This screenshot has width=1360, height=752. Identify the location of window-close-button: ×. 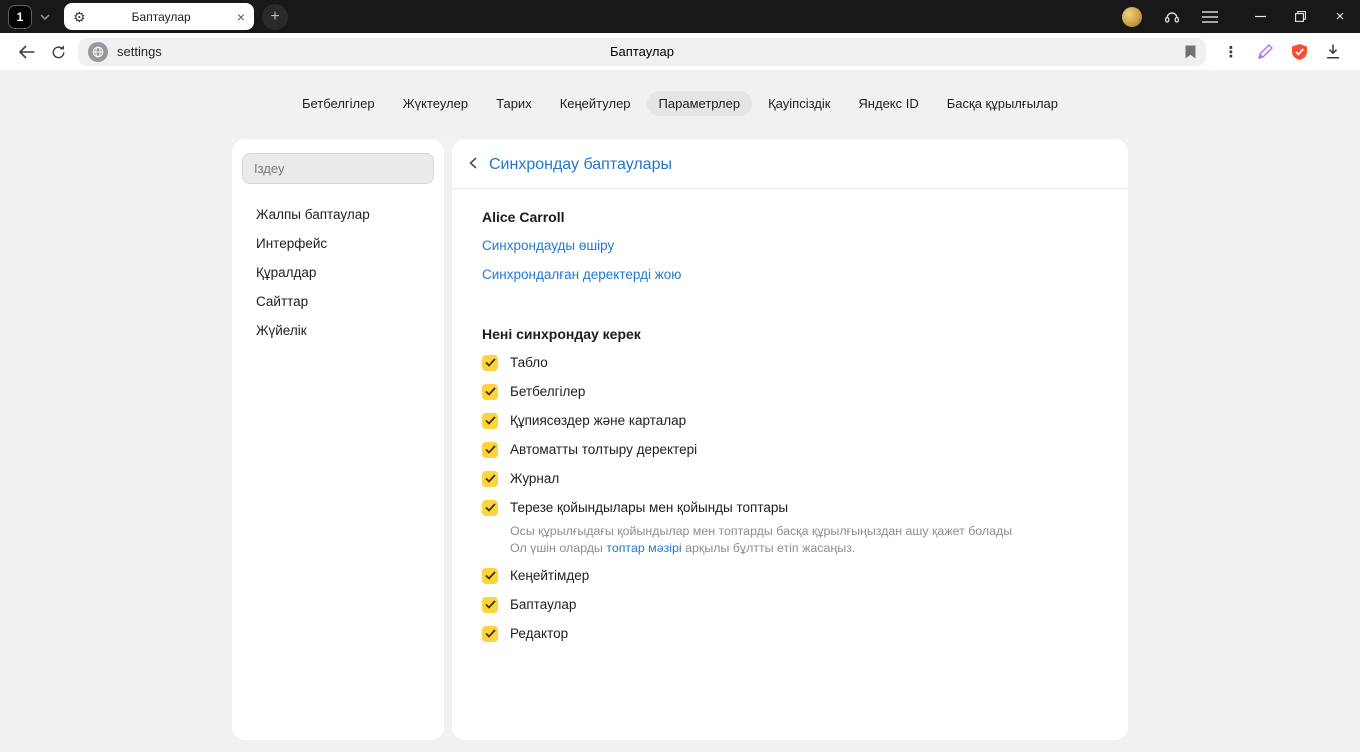
(1340, 16).